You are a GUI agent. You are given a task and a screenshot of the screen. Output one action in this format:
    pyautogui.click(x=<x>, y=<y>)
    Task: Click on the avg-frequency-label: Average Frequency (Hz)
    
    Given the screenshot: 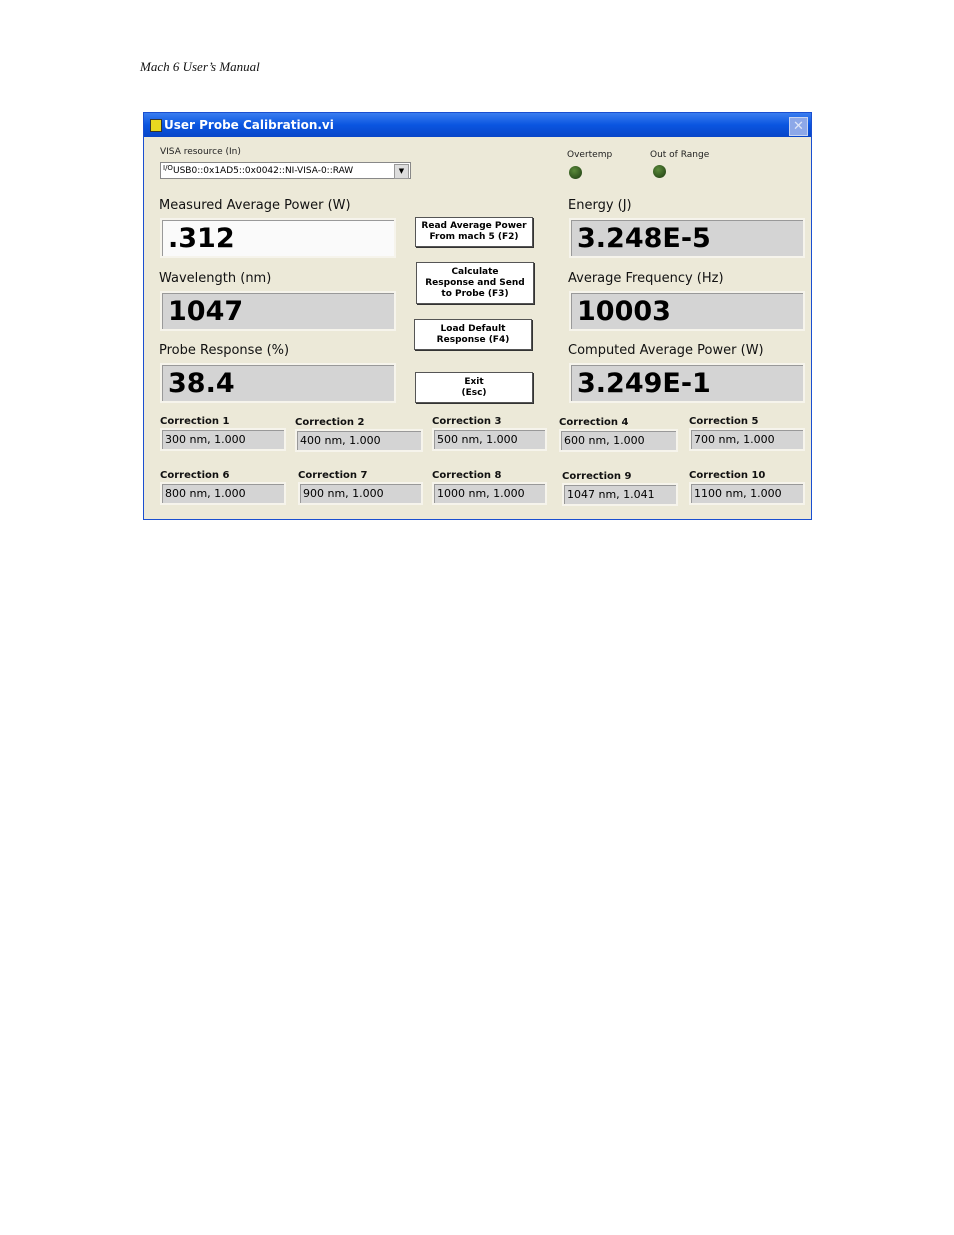 What is the action you would take?
    pyautogui.click(x=646, y=278)
    